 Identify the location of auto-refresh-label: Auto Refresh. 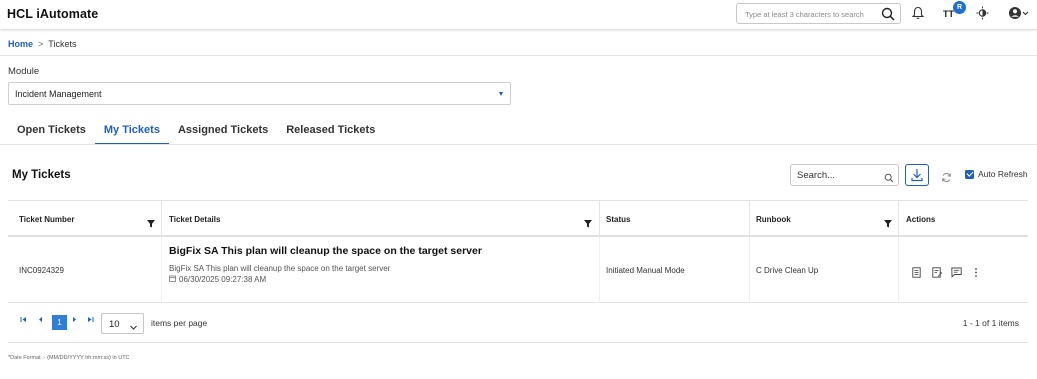
(1003, 174).